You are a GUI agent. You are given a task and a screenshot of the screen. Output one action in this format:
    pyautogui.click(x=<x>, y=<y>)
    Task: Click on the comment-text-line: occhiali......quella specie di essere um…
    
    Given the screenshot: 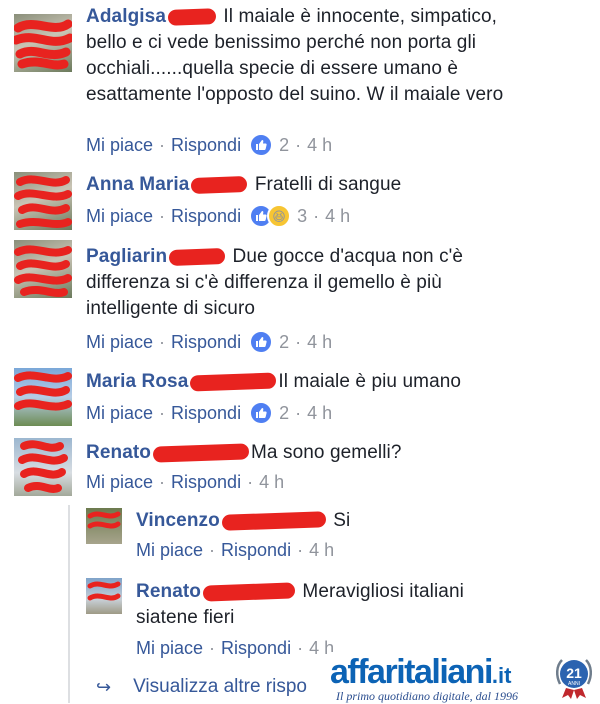 What is the action you would take?
    pyautogui.click(x=272, y=68)
    